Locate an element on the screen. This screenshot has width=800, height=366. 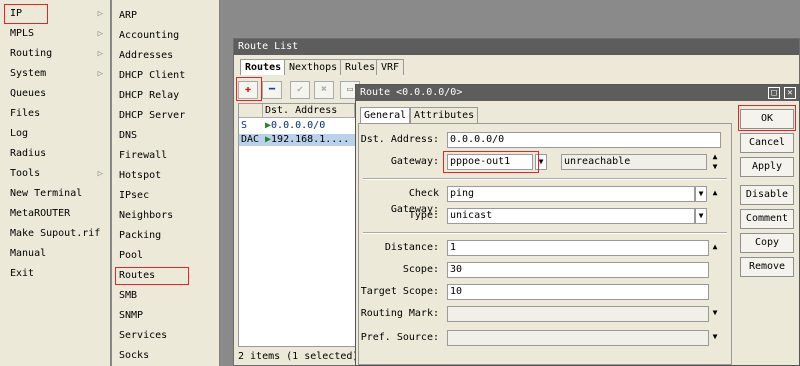
minus-icon: ━ is located at coordinates (272, 89).